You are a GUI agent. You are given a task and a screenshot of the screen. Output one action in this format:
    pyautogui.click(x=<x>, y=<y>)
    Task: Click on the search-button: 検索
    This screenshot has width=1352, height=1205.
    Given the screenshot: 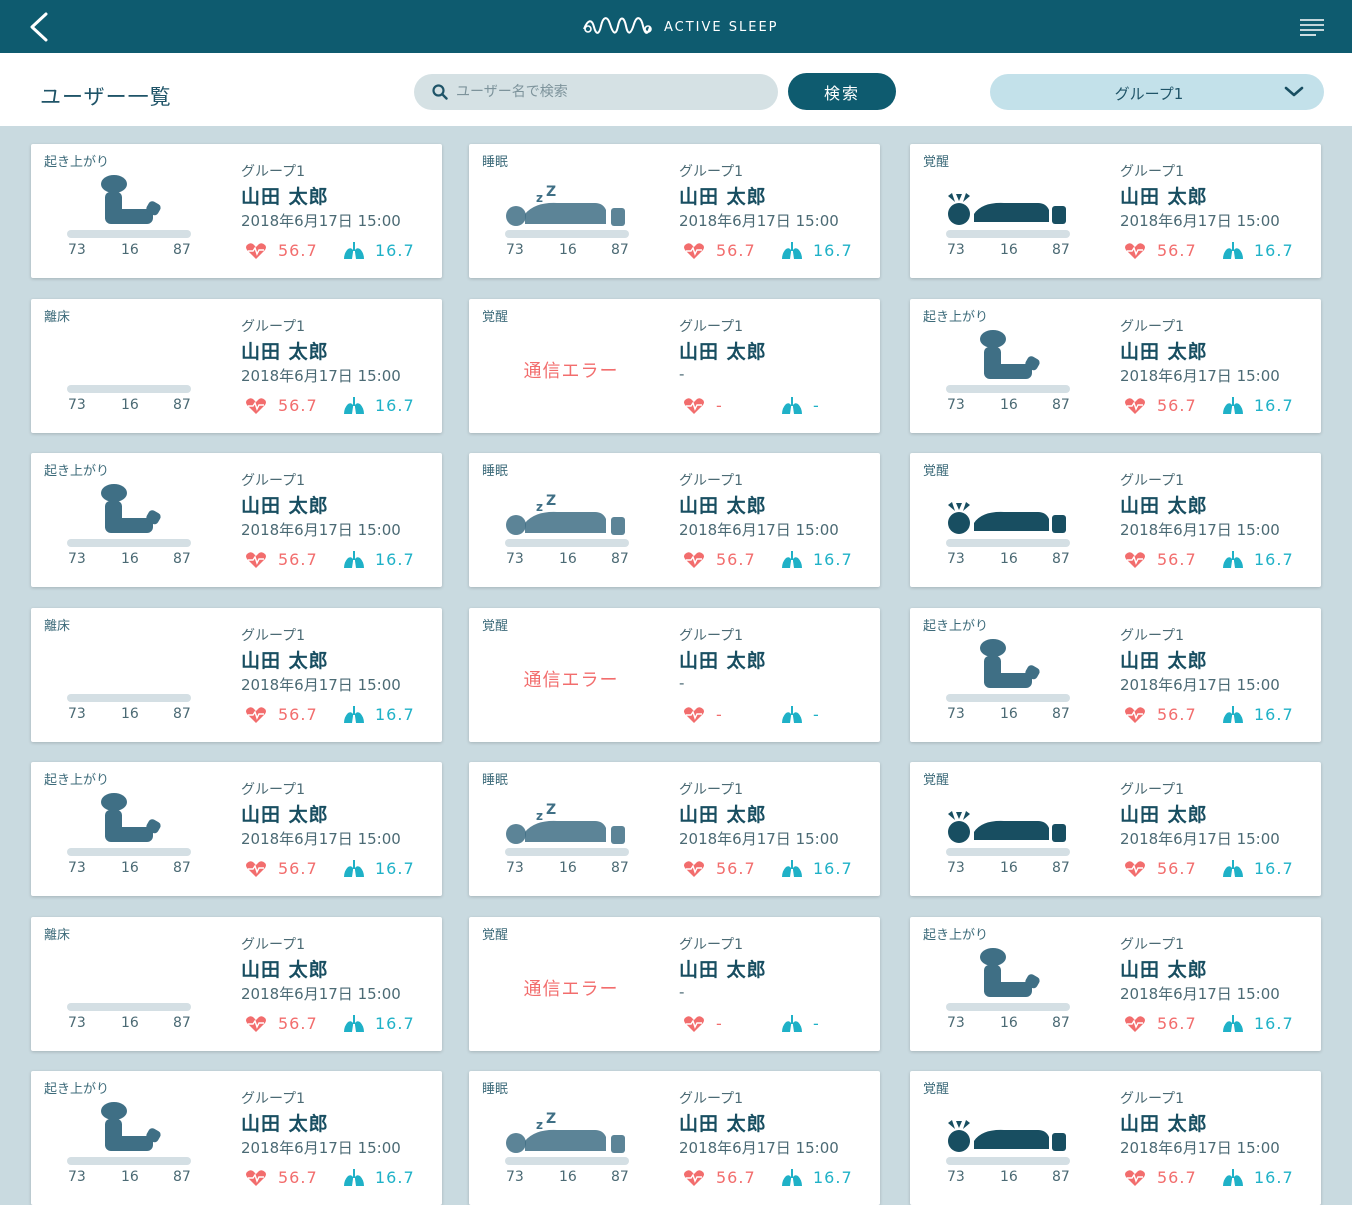 What is the action you would take?
    pyautogui.click(x=842, y=91)
    